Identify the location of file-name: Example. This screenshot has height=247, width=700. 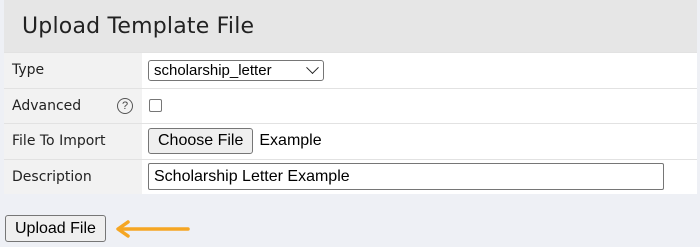
(290, 141).